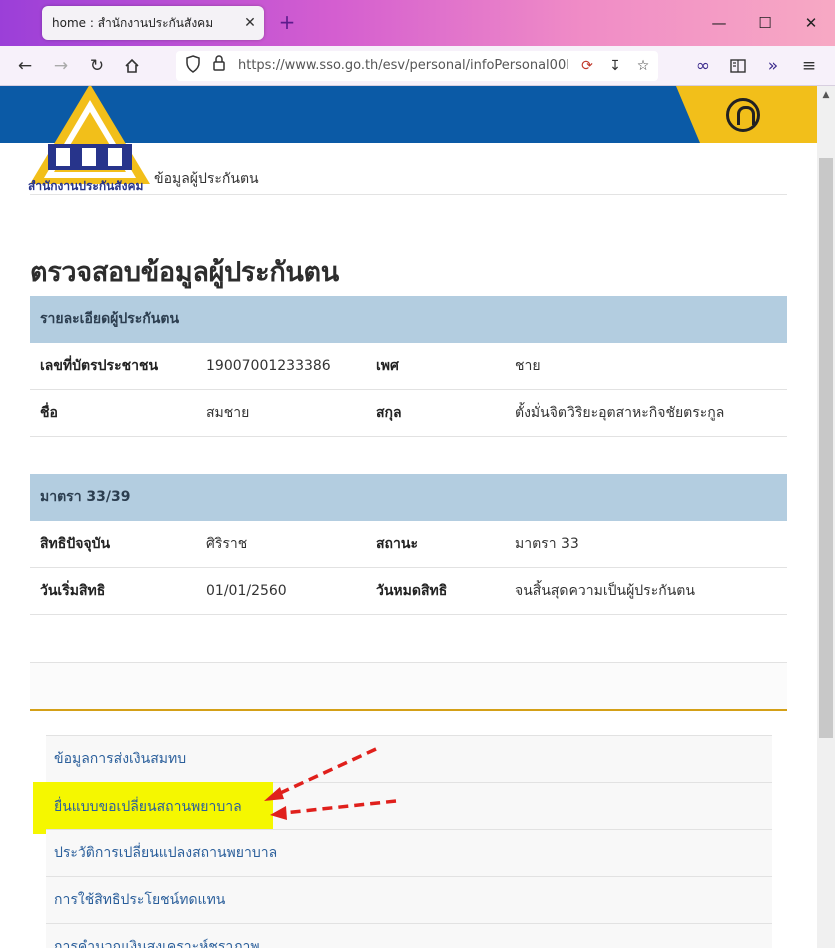  What do you see at coordinates (587, 66) in the screenshot?
I see `extension-refresh-icon: ⟳` at bounding box center [587, 66].